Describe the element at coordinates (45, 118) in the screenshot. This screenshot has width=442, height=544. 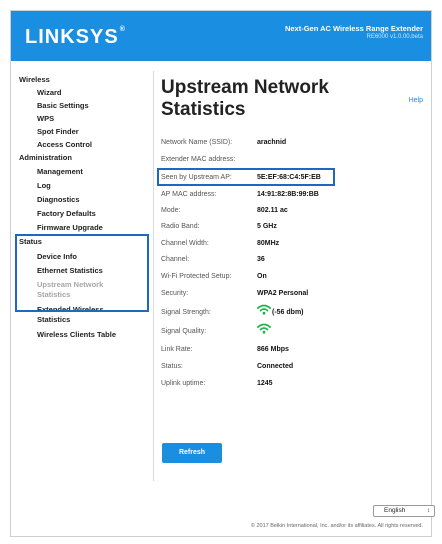
I see `sidebar-item-wps: WPS` at that location.